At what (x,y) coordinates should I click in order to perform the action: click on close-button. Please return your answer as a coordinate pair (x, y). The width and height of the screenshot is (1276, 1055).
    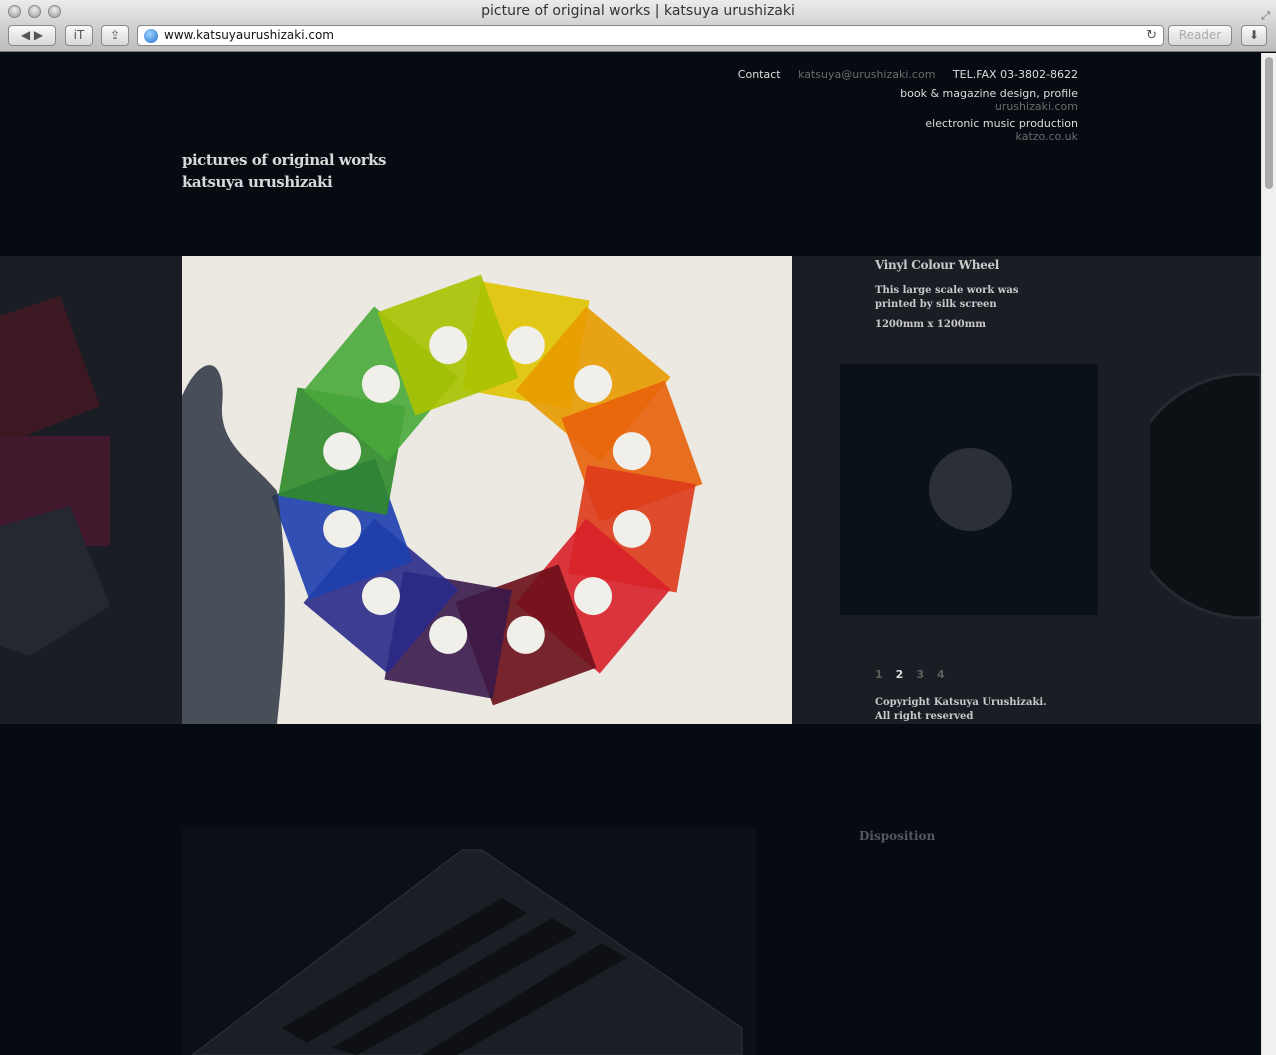
    Looking at the image, I should click on (14, 11).